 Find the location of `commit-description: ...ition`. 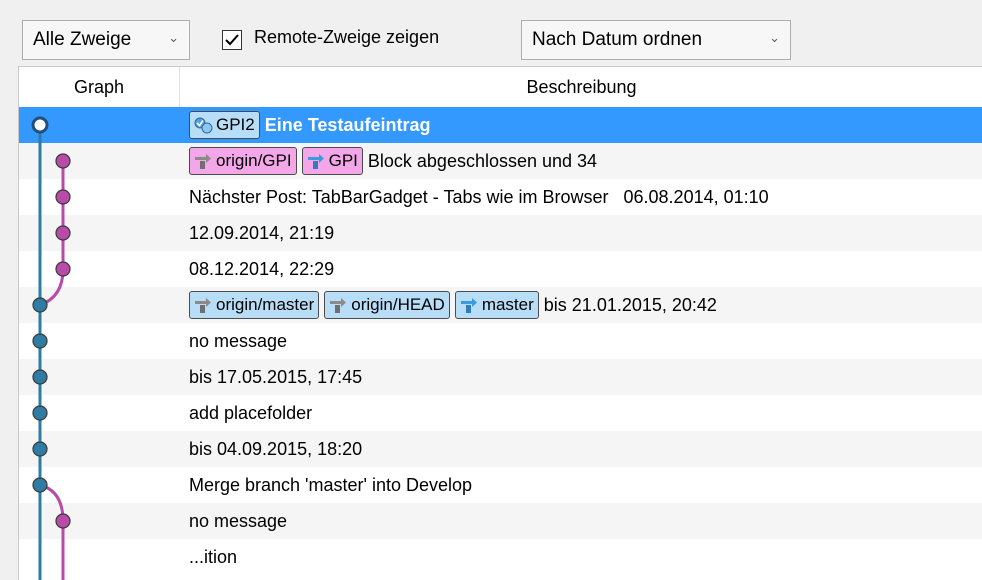

commit-description: ...ition is located at coordinates (213, 557).